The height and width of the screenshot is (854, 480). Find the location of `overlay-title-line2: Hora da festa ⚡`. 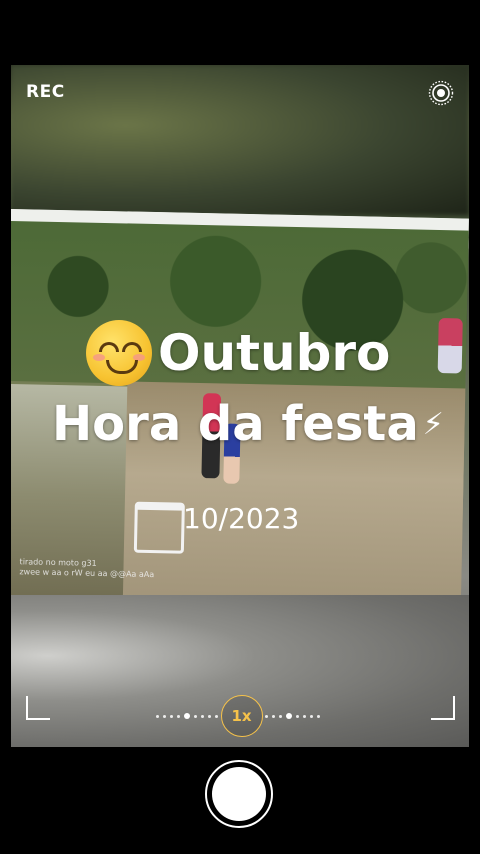

overlay-title-line2: Hora da festa ⚡ is located at coordinates (248, 424).